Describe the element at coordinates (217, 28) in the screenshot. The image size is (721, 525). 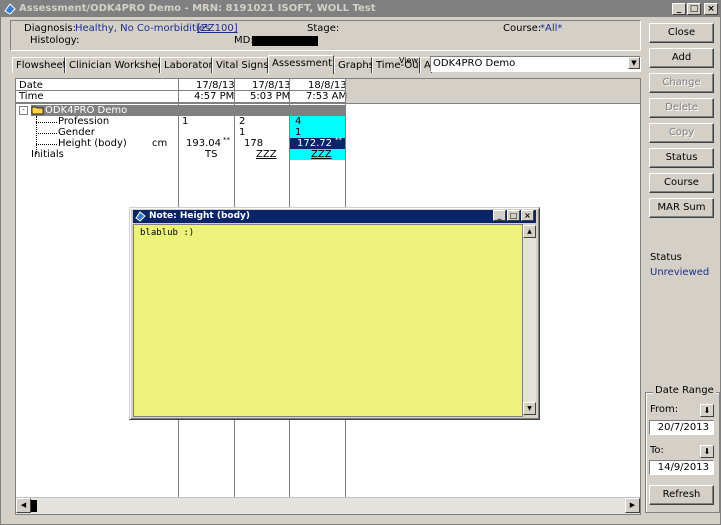
I see `diagnosis-code-link: [ZZ100]` at that location.